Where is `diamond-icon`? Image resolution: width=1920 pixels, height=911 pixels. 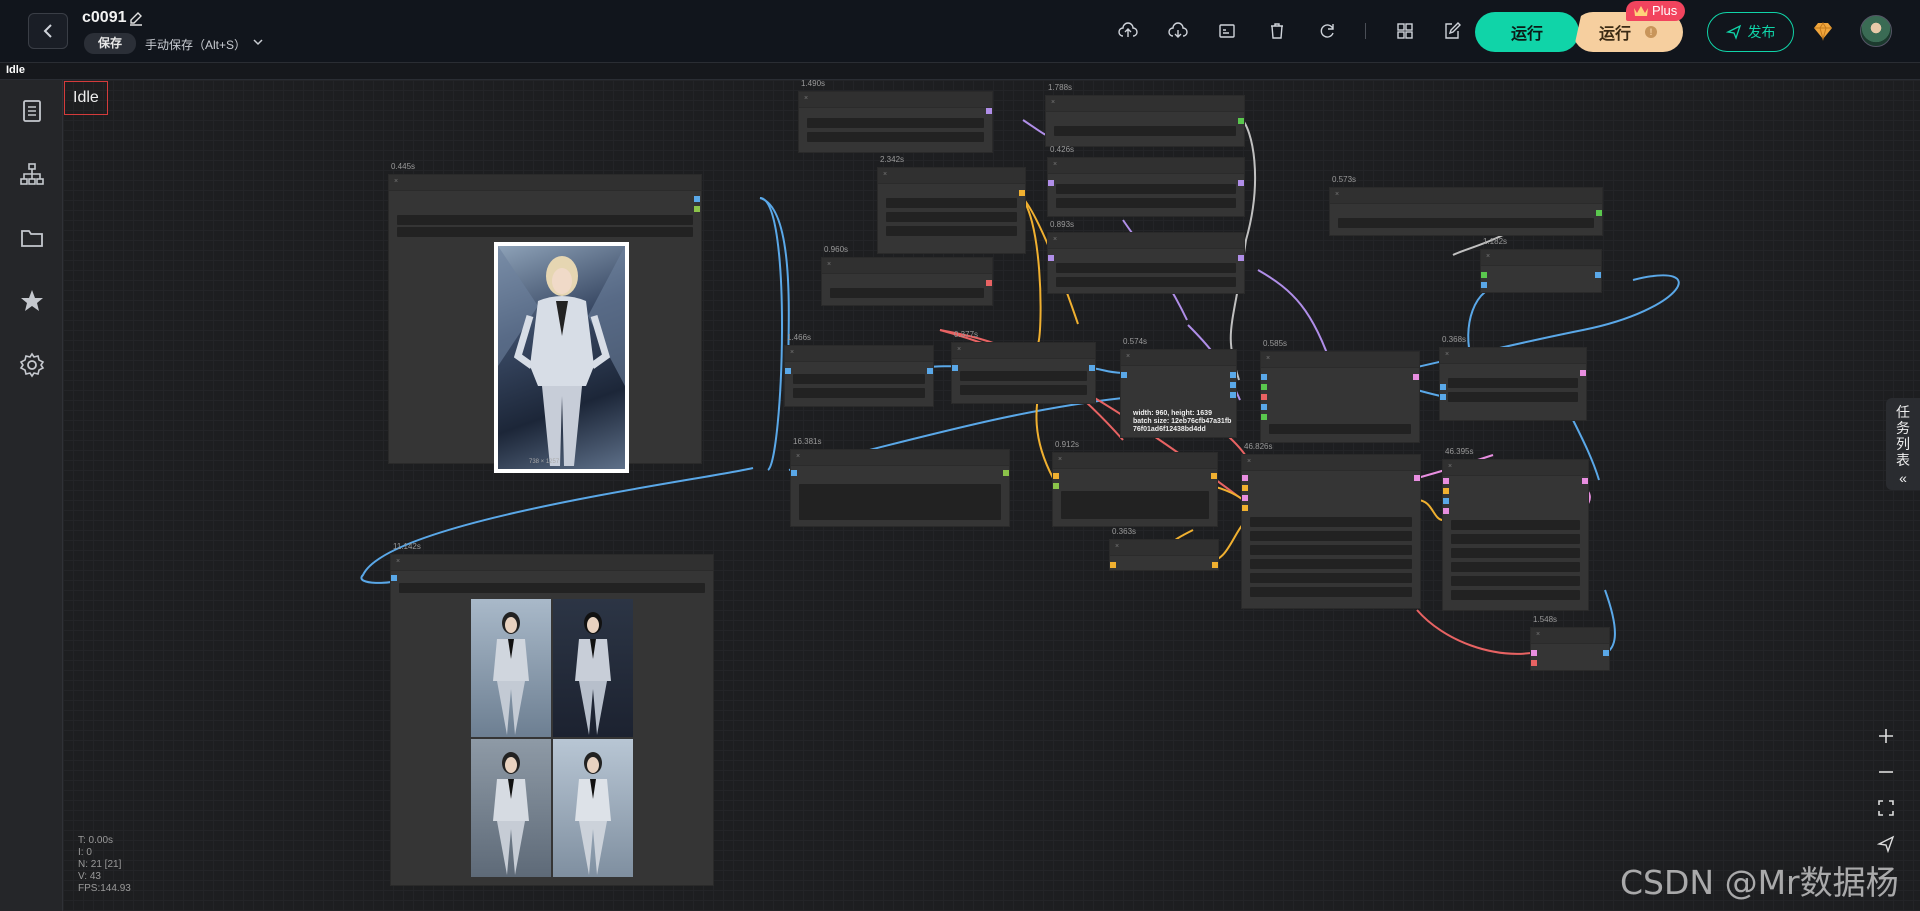 diamond-icon is located at coordinates (1823, 31).